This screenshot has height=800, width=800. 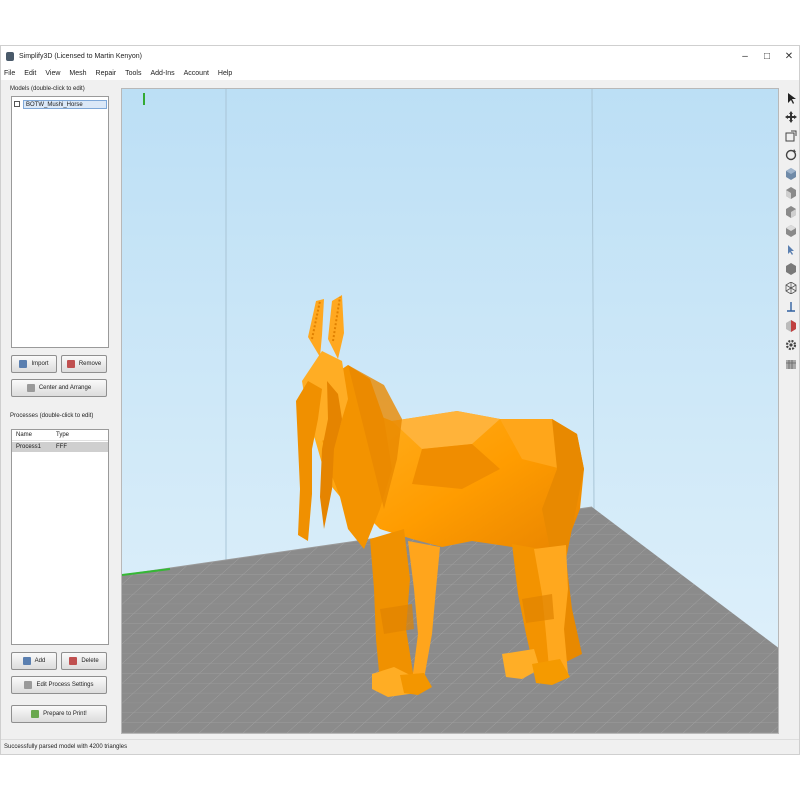 What do you see at coordinates (65, 685) in the screenshot?
I see `edit-process-label: Edit Process Settings` at bounding box center [65, 685].